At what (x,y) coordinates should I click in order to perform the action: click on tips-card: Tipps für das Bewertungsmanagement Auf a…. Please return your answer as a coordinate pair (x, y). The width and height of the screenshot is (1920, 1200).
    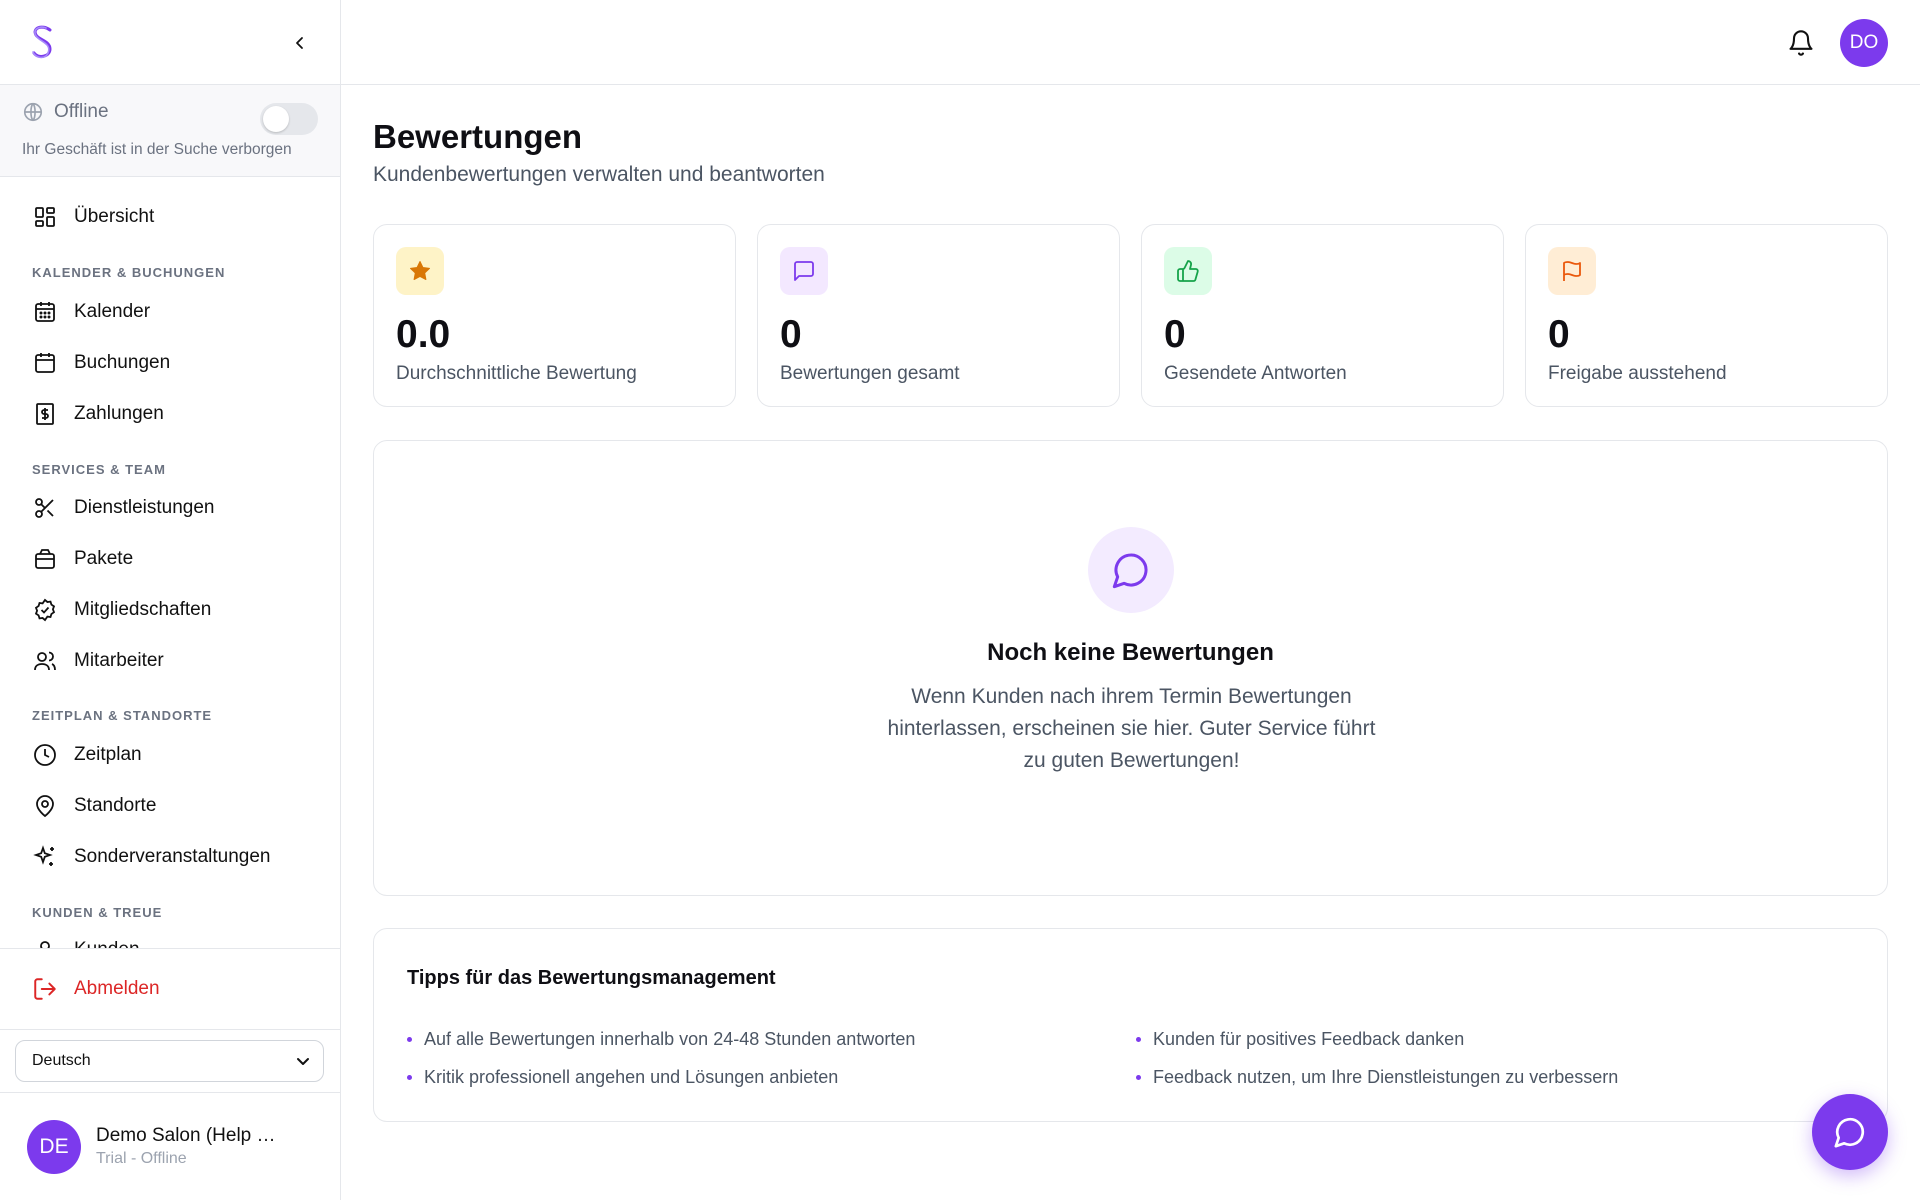
    Looking at the image, I should click on (1130, 1025).